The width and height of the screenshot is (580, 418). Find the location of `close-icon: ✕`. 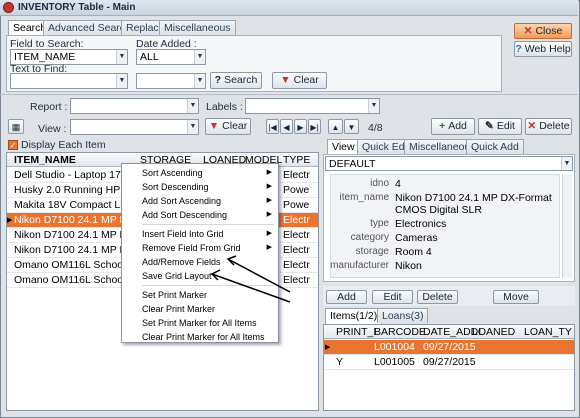

close-icon: ✕ is located at coordinates (528, 31).